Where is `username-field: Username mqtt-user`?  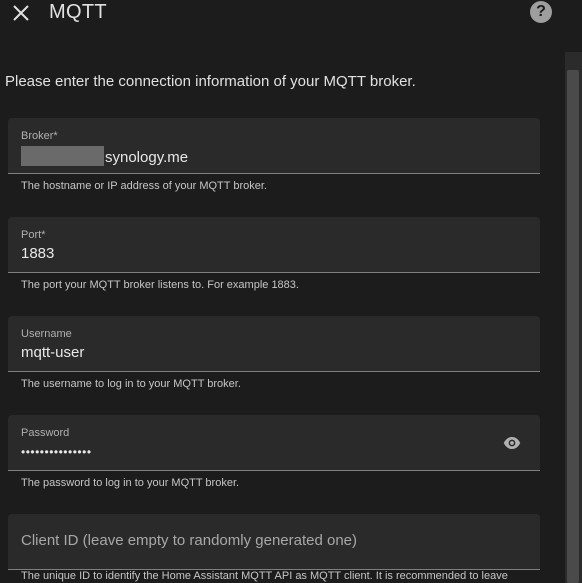
username-field: Username mqtt-user is located at coordinates (274, 344).